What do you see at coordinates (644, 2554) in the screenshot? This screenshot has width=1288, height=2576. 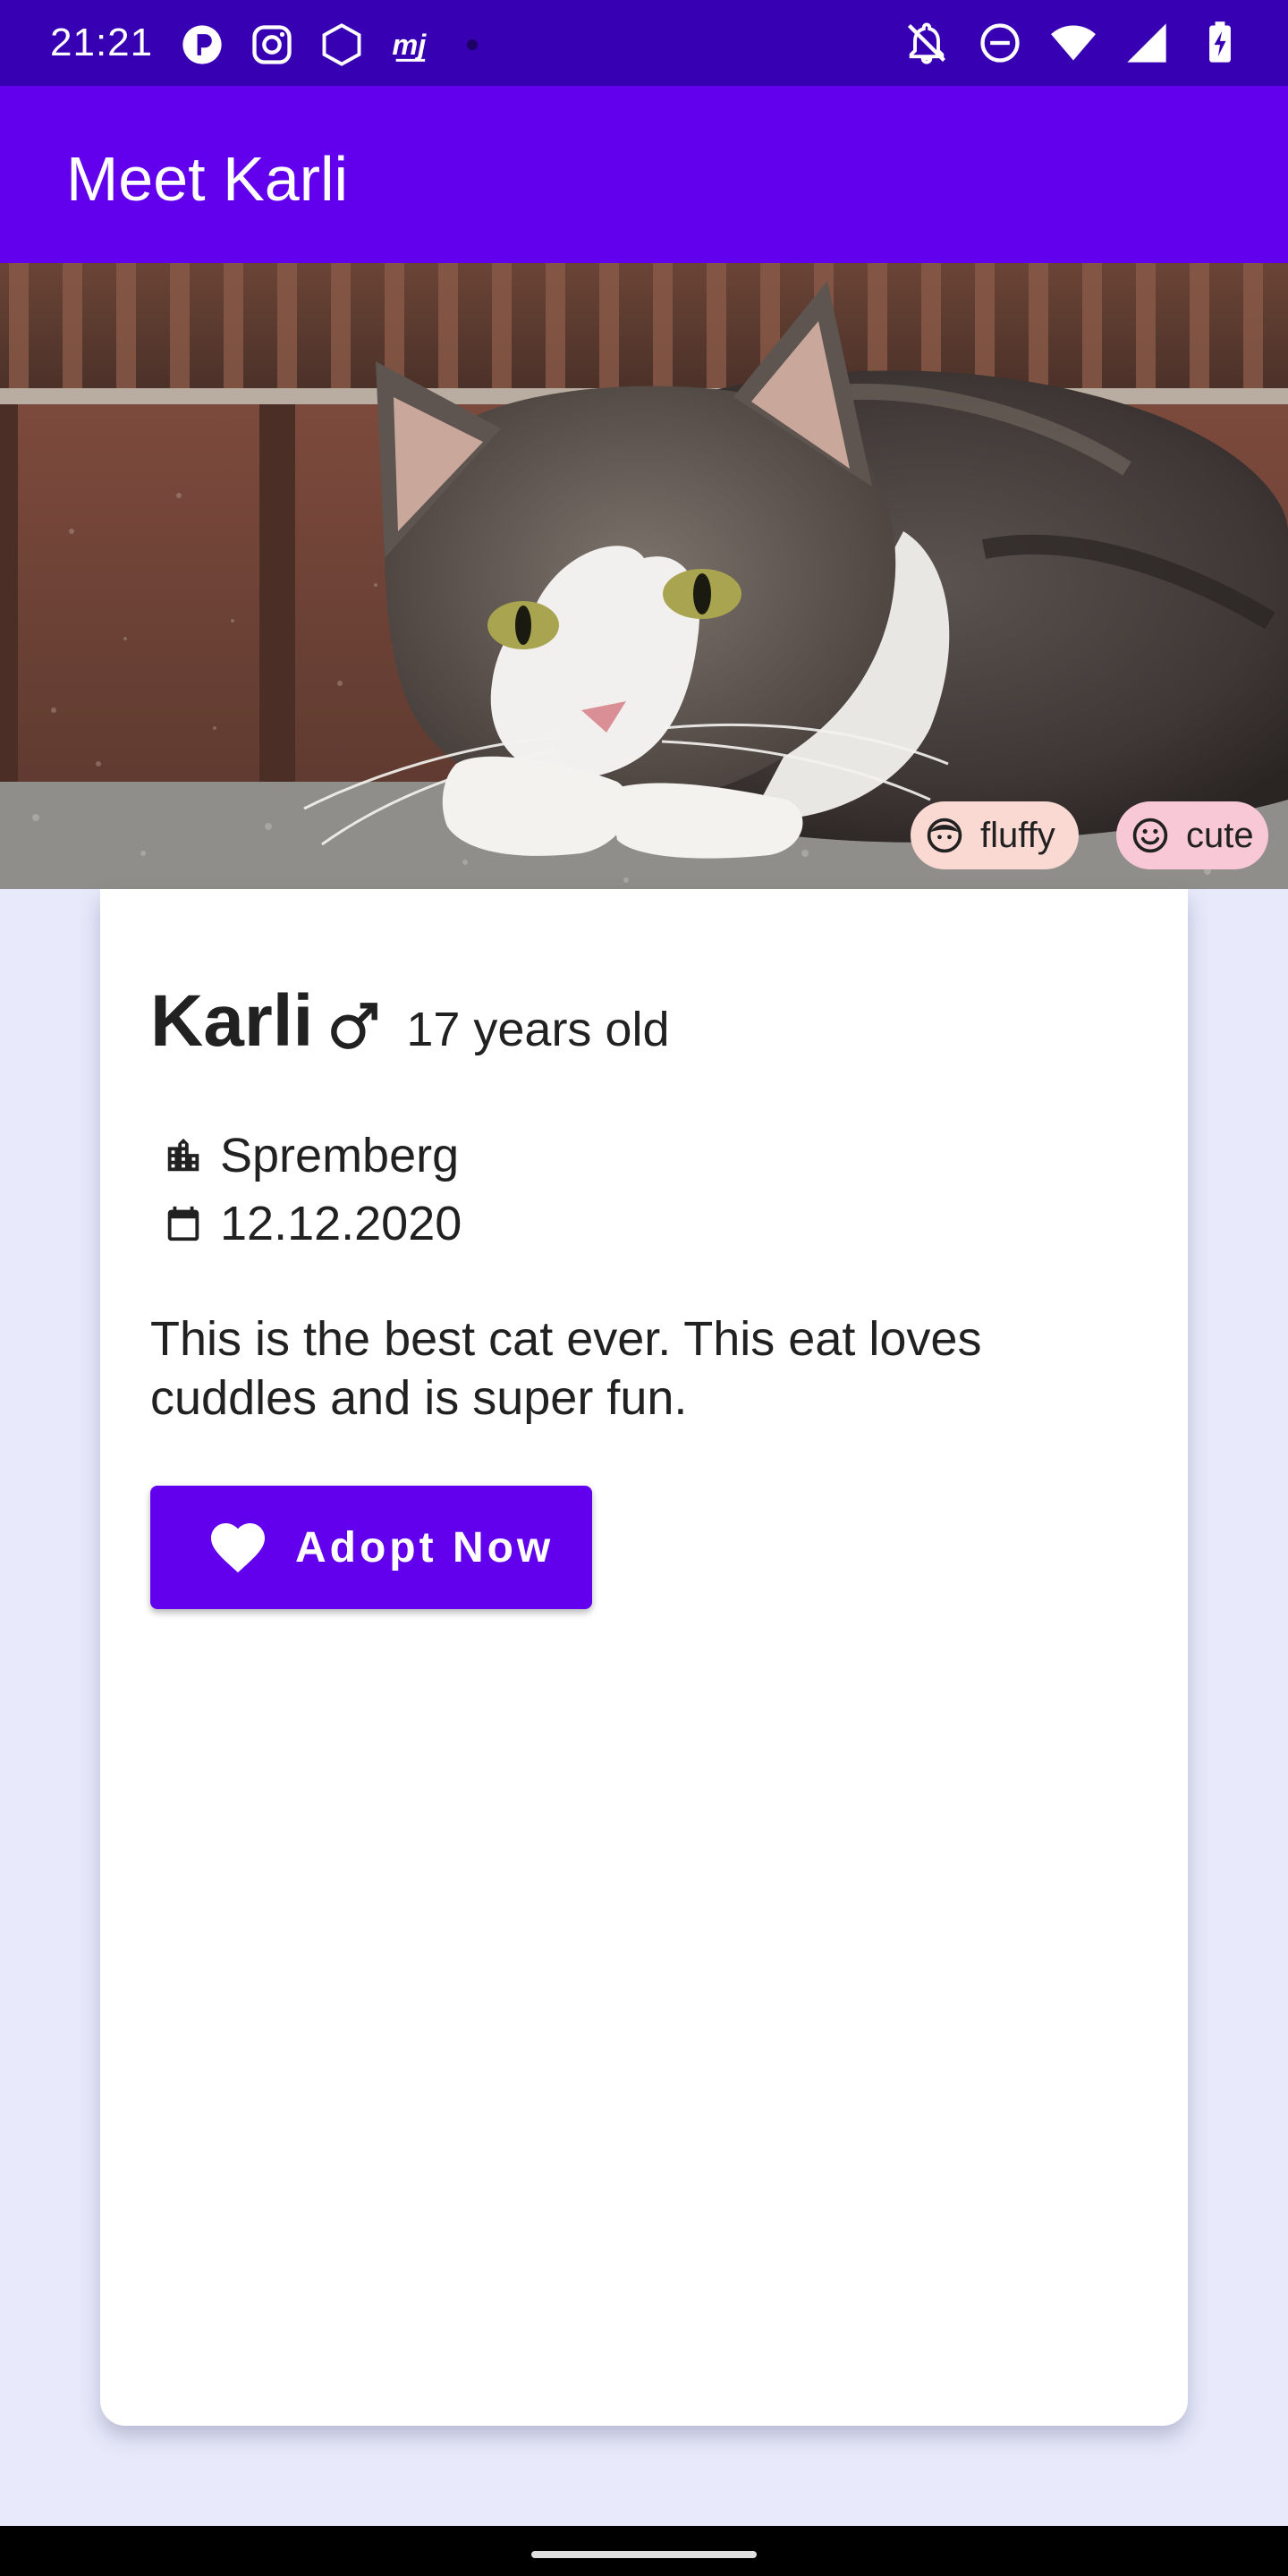 I see `home-gesture-handle` at bounding box center [644, 2554].